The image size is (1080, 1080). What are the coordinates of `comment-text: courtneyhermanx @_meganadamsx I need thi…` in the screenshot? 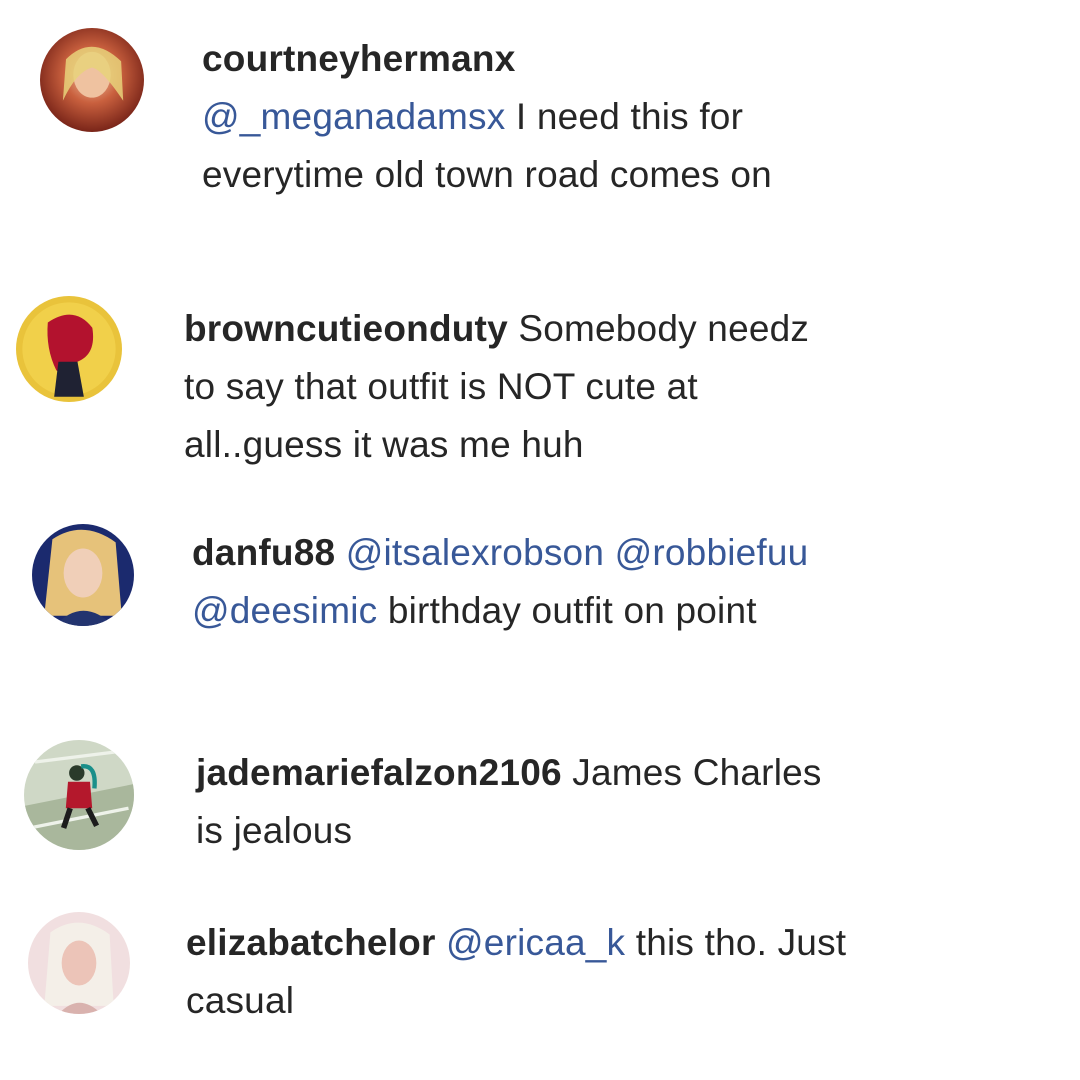 It's located at (527, 117).